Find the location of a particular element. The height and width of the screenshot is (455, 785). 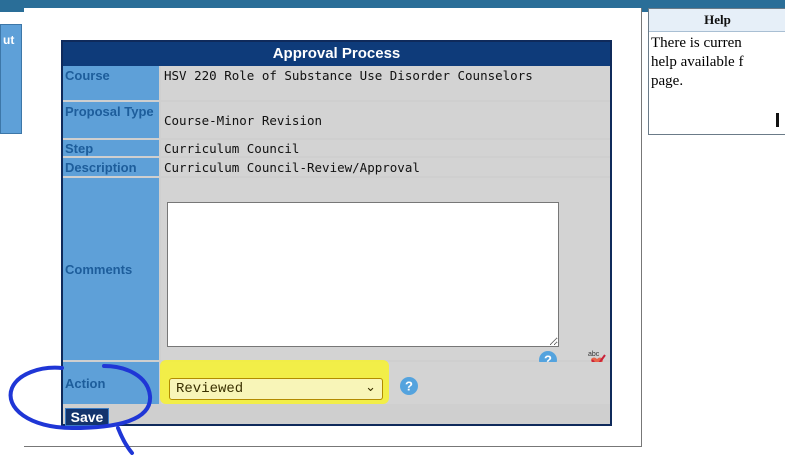

proposal-type-value: Course-Minor Revision is located at coordinates (385, 121).